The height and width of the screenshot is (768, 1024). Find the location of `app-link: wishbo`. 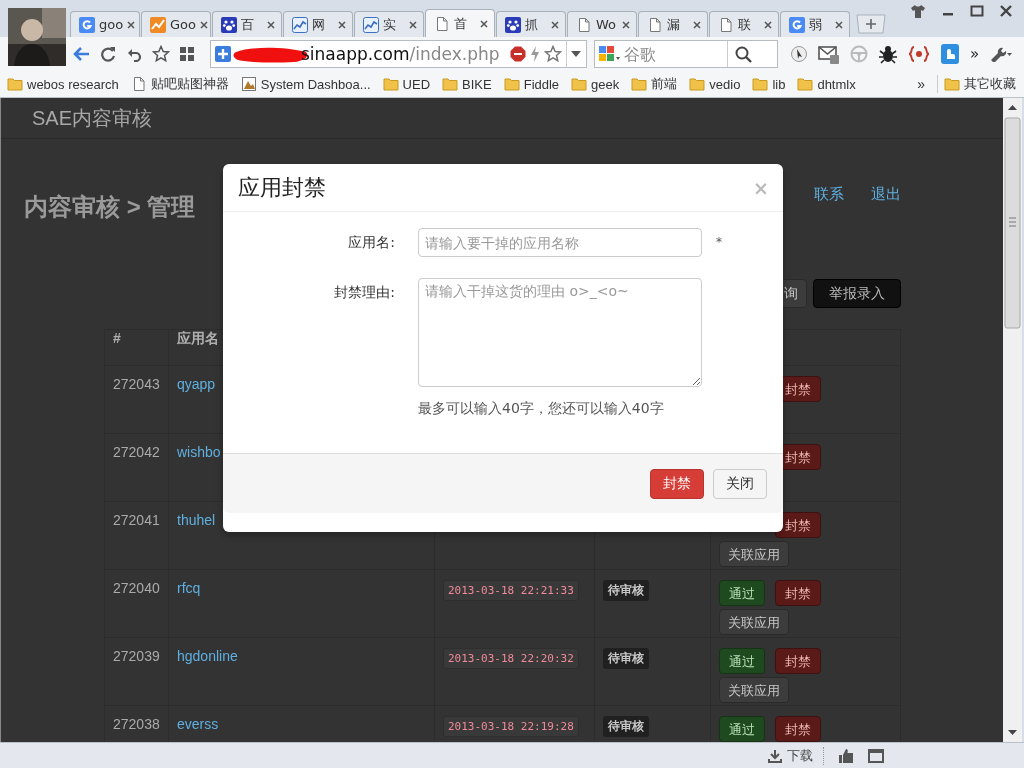

app-link: wishbo is located at coordinates (199, 452).